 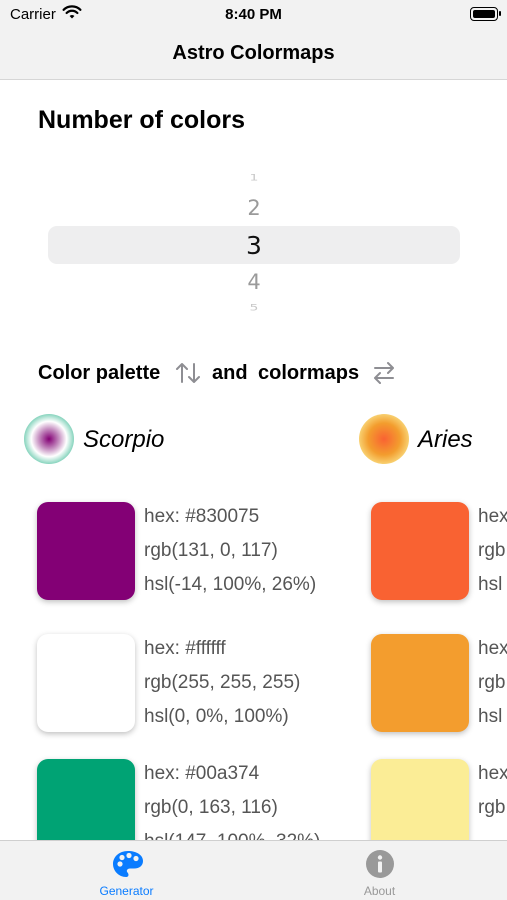 I want to click on battery-icon, so click(x=485, y=14).